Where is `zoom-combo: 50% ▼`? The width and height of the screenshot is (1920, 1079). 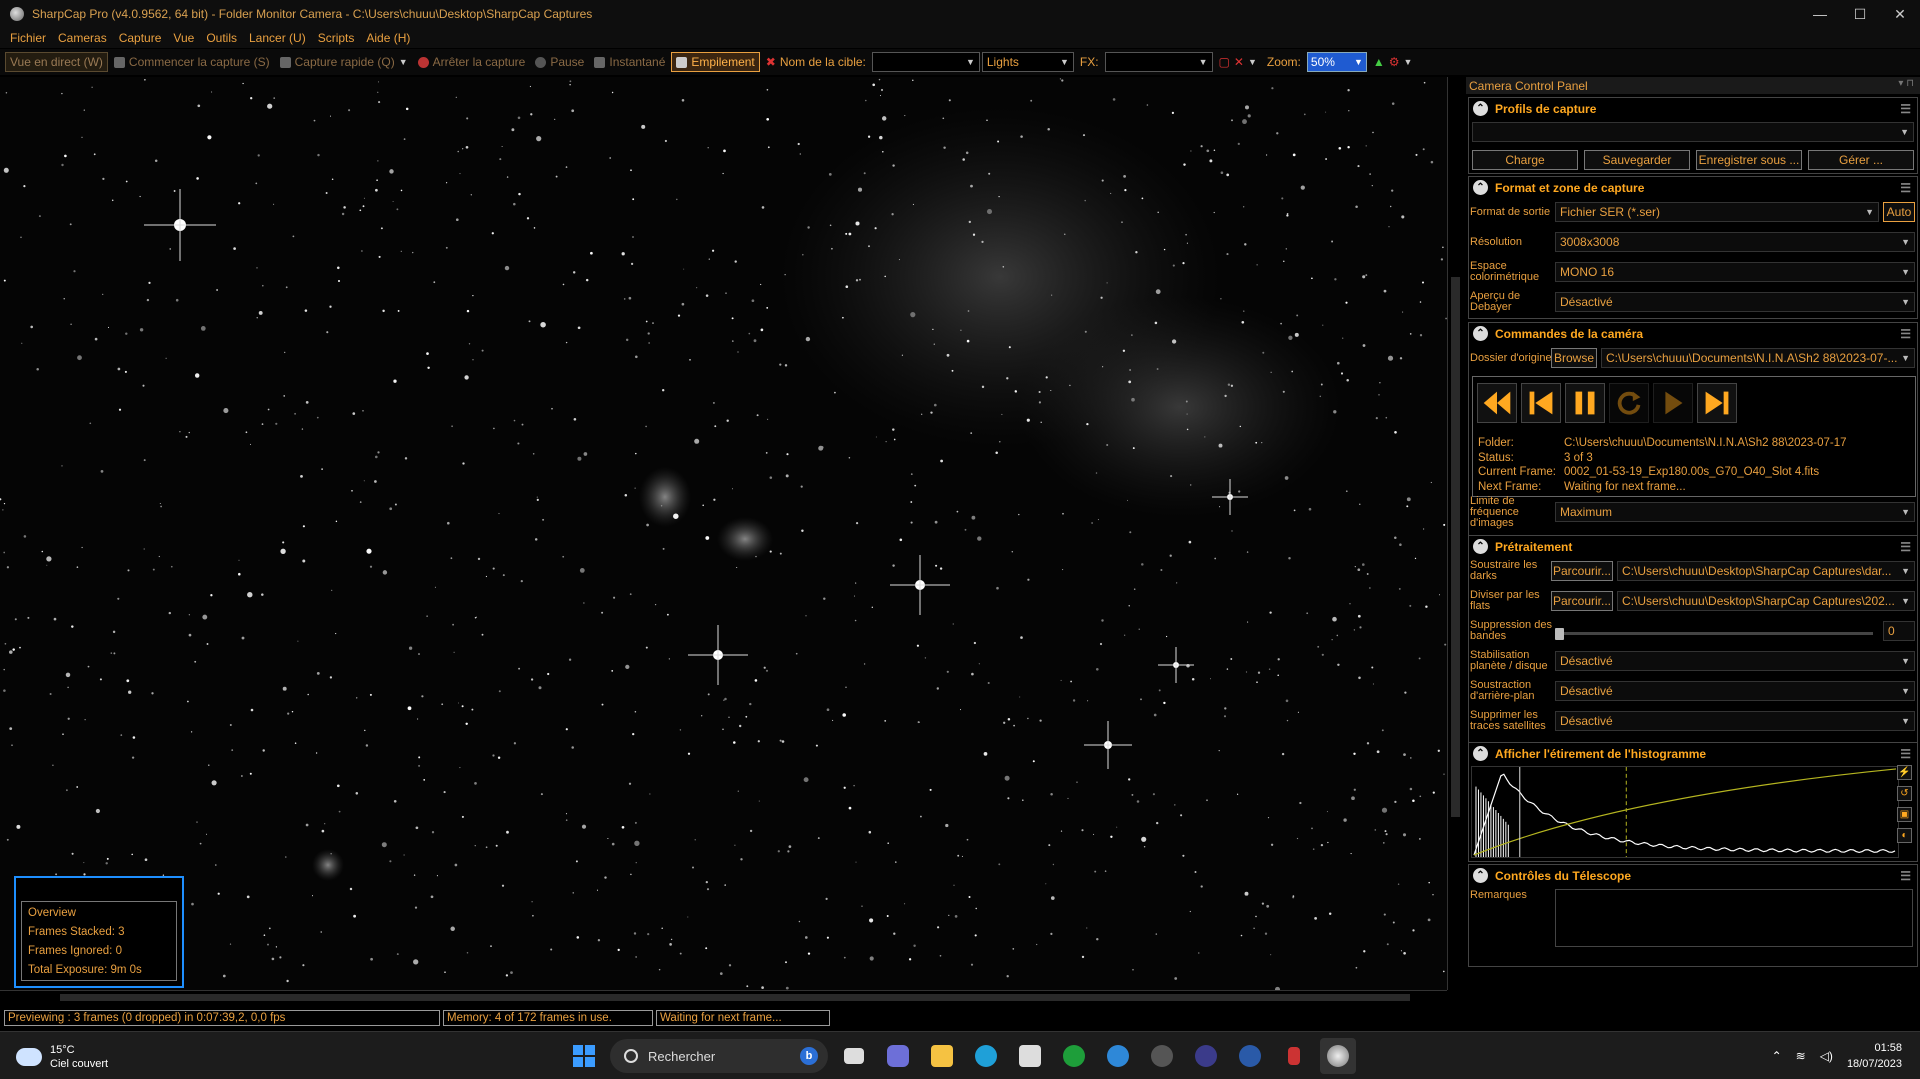
zoom-combo: 50% ▼ is located at coordinates (1336, 62).